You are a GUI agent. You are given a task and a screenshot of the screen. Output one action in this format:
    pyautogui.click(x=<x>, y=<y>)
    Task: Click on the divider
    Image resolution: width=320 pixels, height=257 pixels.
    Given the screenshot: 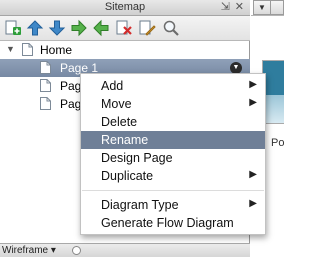 What is the action you would take?
    pyautogui.click(x=267, y=15)
    